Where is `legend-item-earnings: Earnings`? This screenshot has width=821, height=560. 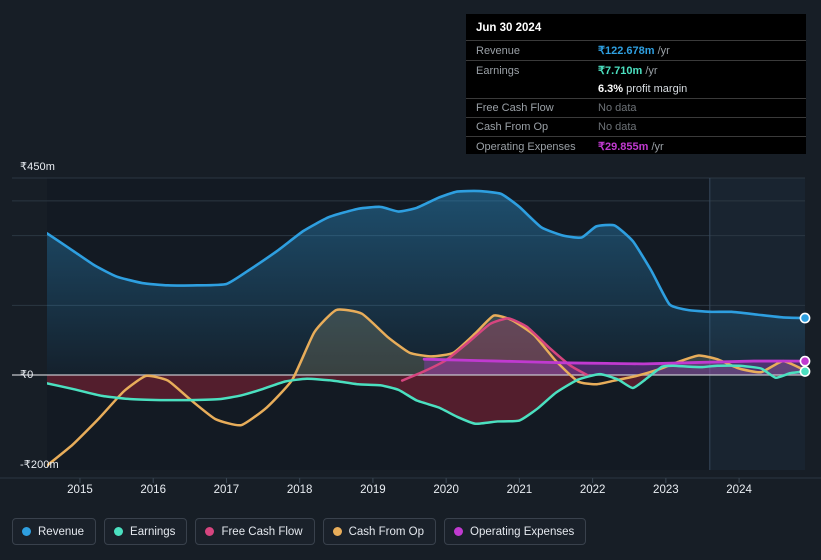
legend-item-earnings: Earnings is located at coordinates (146, 531).